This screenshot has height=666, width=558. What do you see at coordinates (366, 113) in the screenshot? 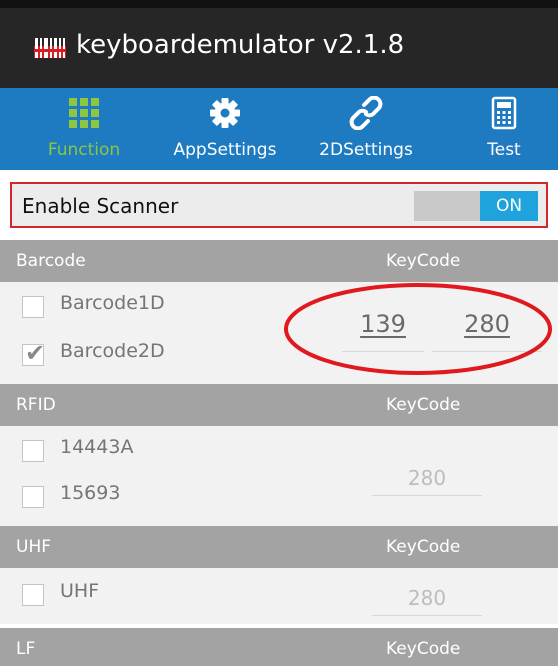
I see `link-icon` at bounding box center [366, 113].